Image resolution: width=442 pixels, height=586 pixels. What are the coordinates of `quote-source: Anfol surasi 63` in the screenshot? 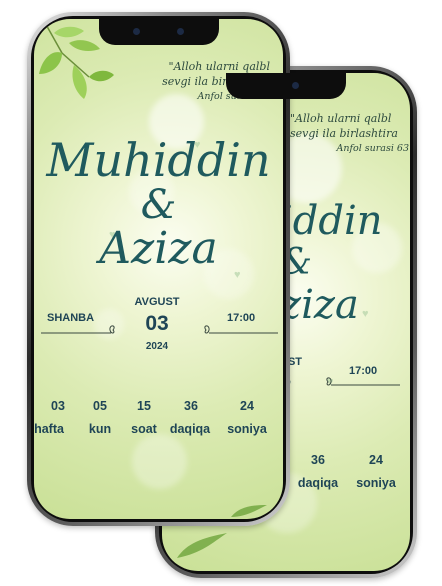 It's located at (373, 148).